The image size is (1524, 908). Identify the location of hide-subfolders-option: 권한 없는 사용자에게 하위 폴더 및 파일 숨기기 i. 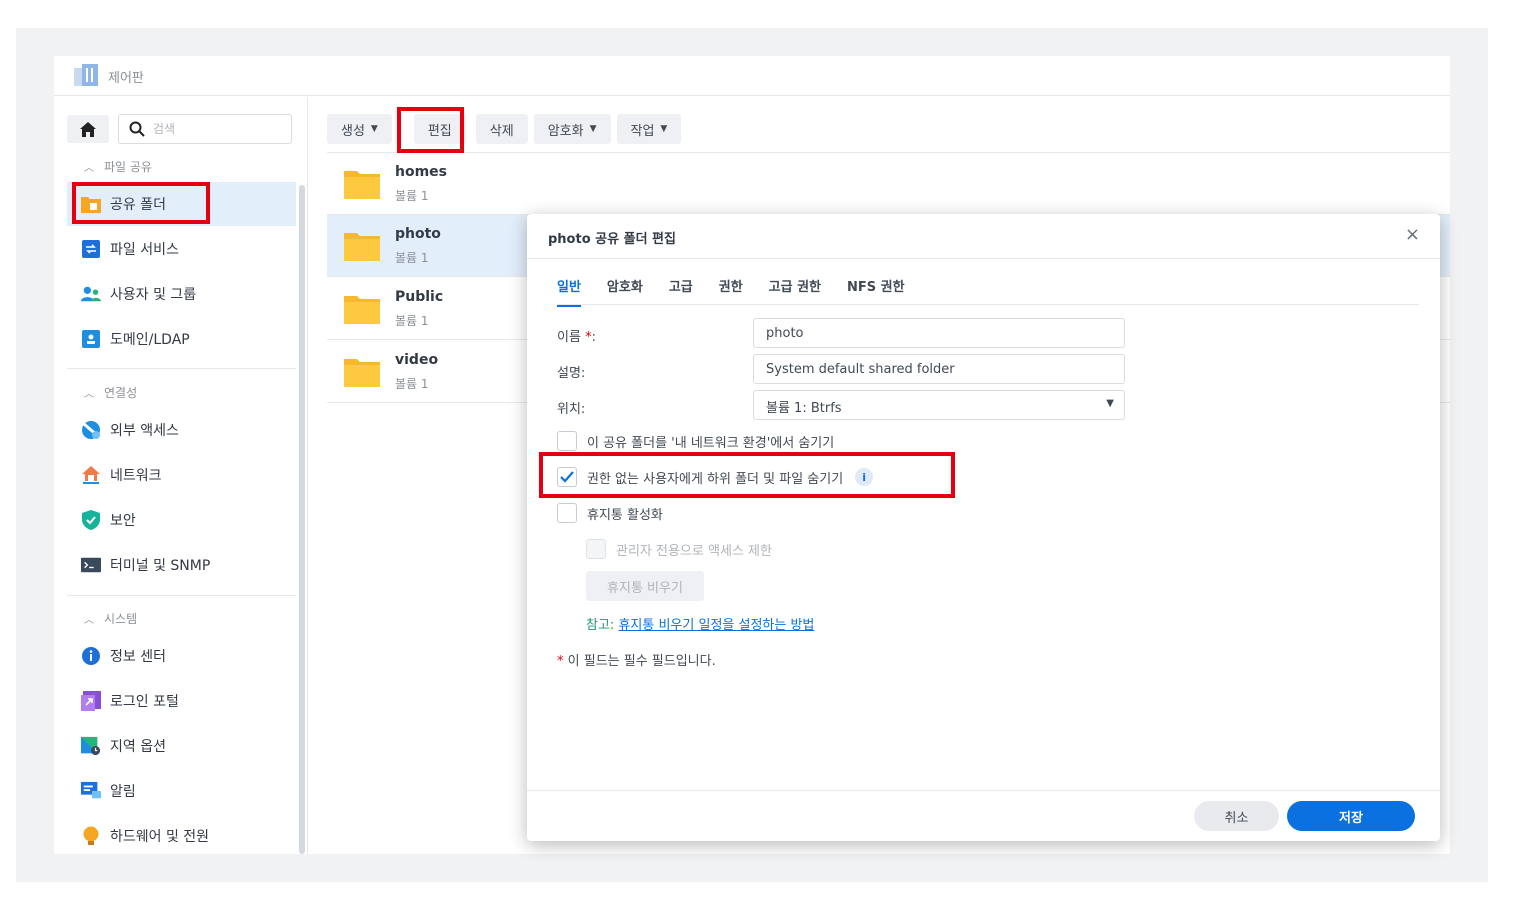
(715, 477).